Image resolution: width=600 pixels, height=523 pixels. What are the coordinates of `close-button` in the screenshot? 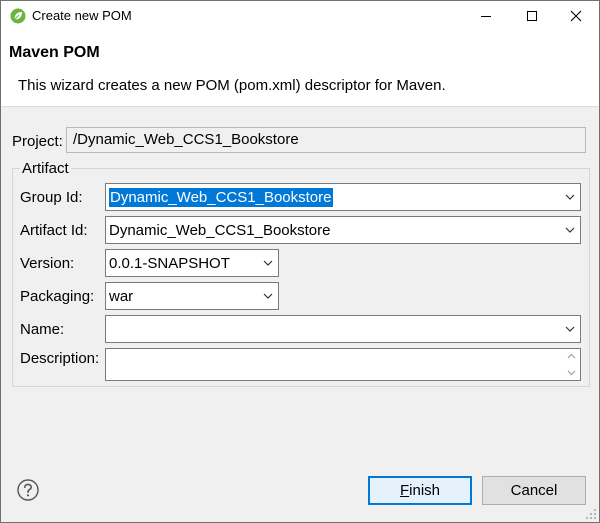 It's located at (576, 16).